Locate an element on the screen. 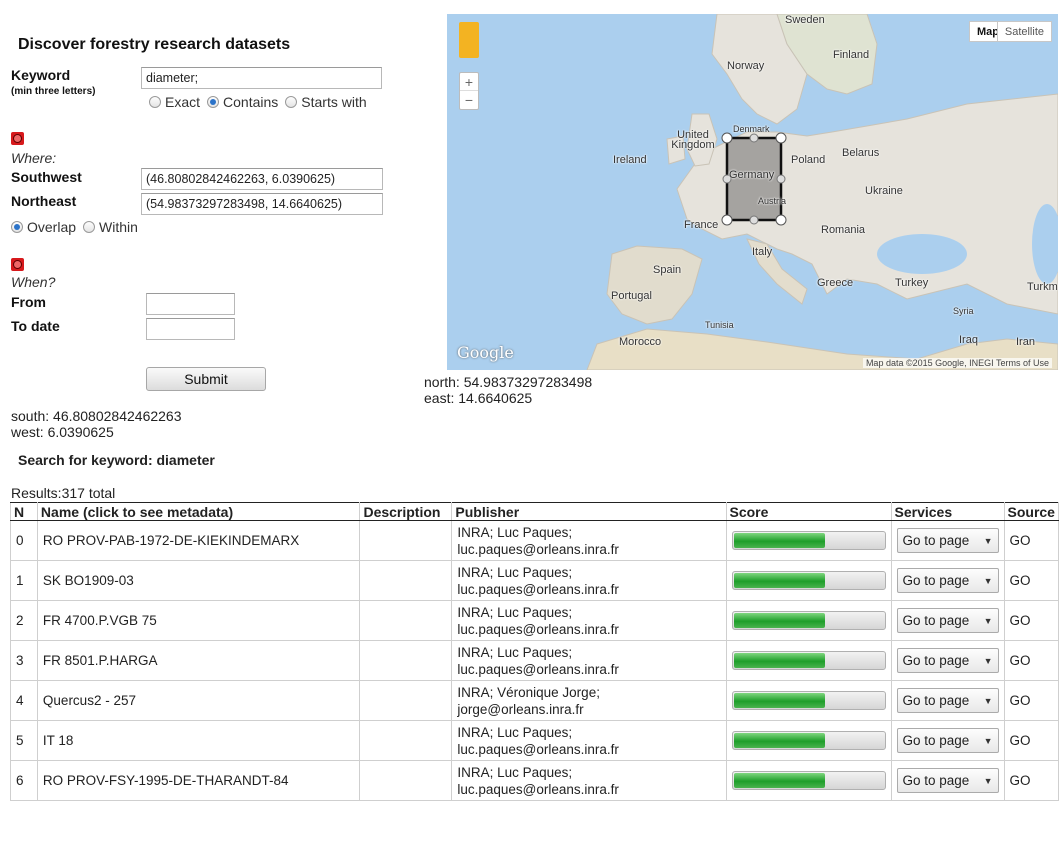 This screenshot has height=841, width=1059. map-label: Ukraine is located at coordinates (884, 191).